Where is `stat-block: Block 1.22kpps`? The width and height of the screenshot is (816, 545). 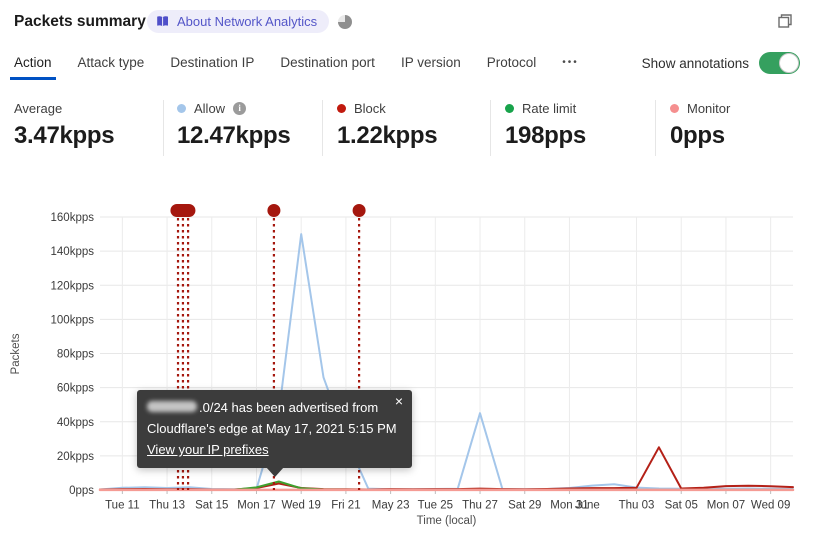
stat-block: Block 1.22kpps is located at coordinates (387, 125).